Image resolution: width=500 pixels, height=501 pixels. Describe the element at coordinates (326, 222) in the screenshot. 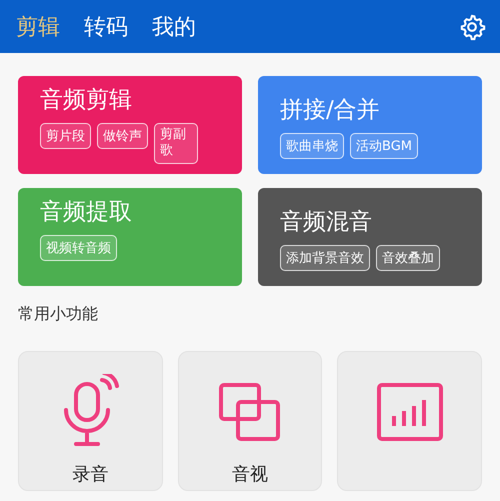

I see `card-title: 音频混音` at that location.